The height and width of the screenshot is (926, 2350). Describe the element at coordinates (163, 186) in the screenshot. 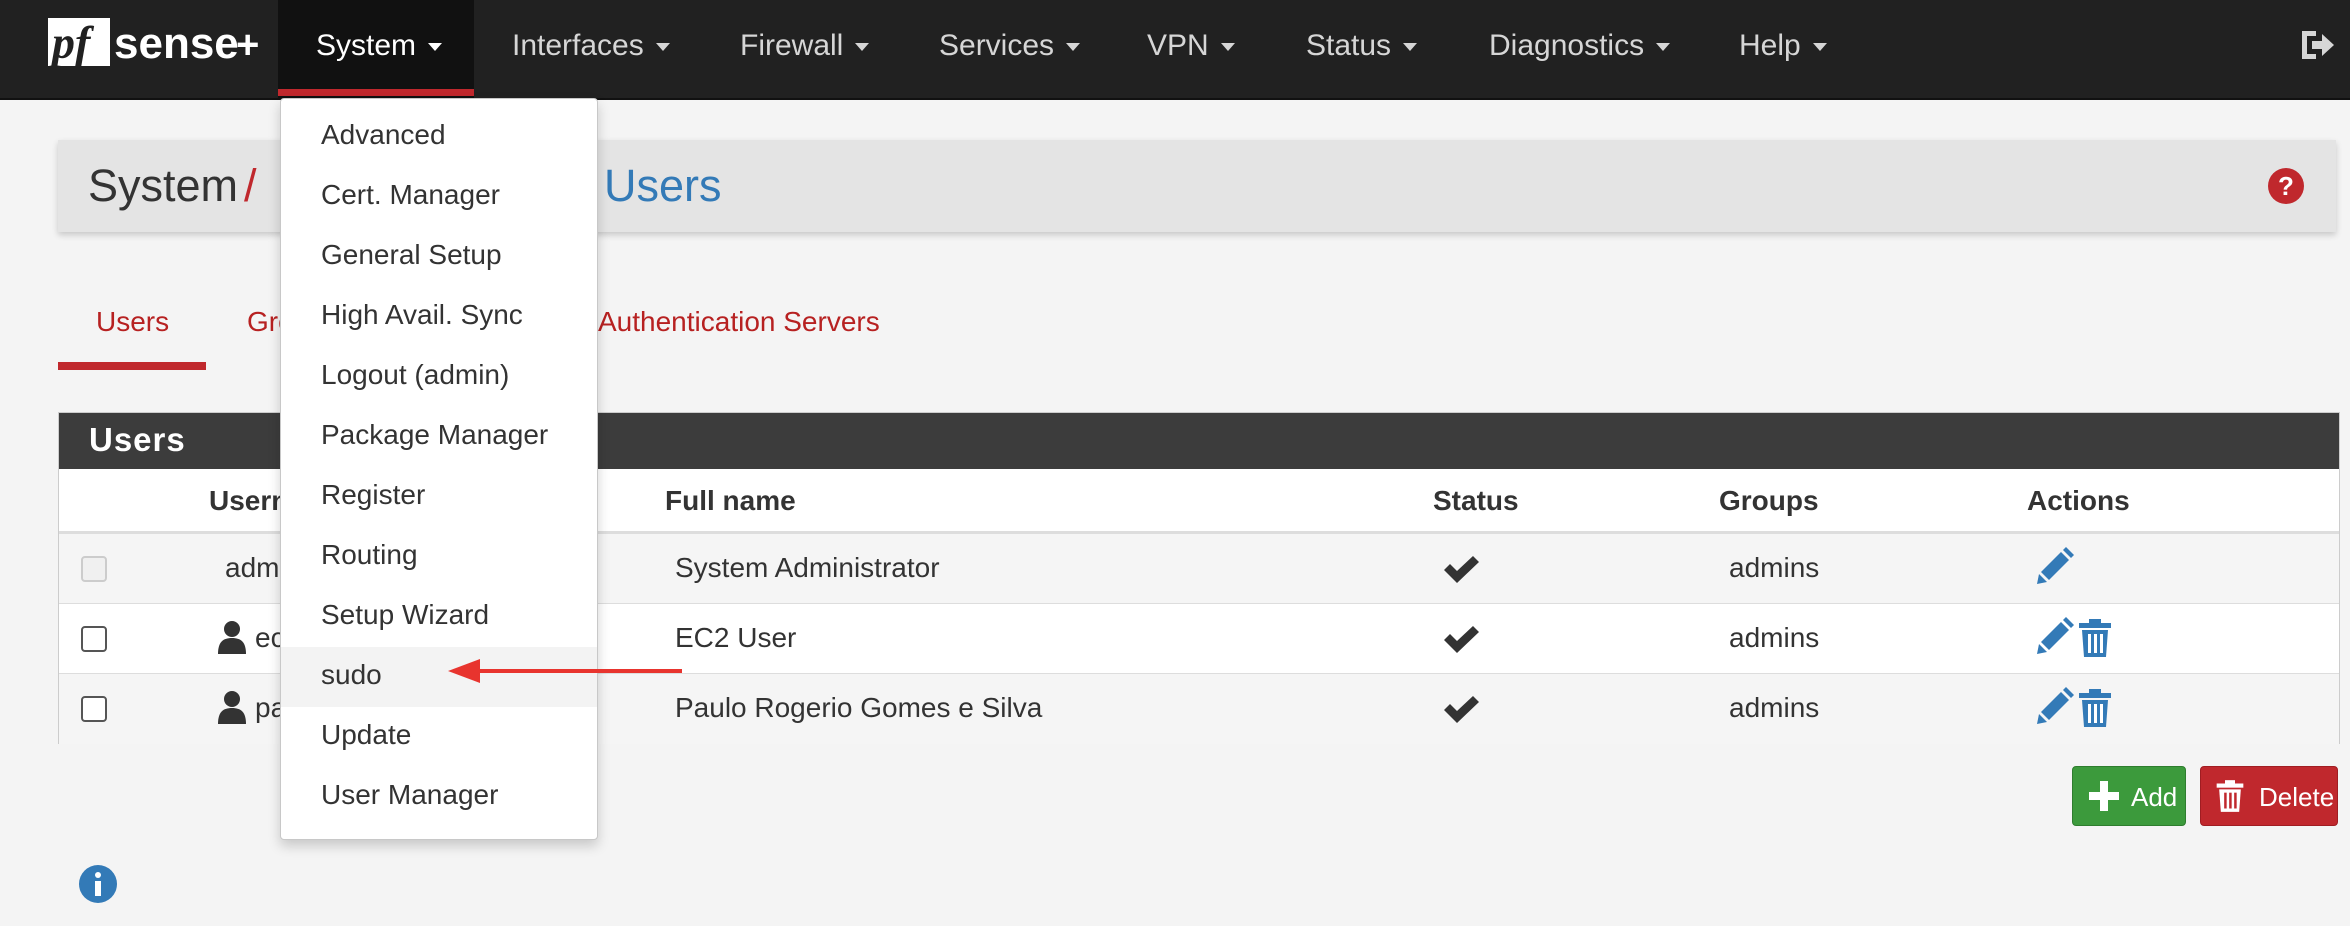

I see `breadcrumb-system: System` at that location.